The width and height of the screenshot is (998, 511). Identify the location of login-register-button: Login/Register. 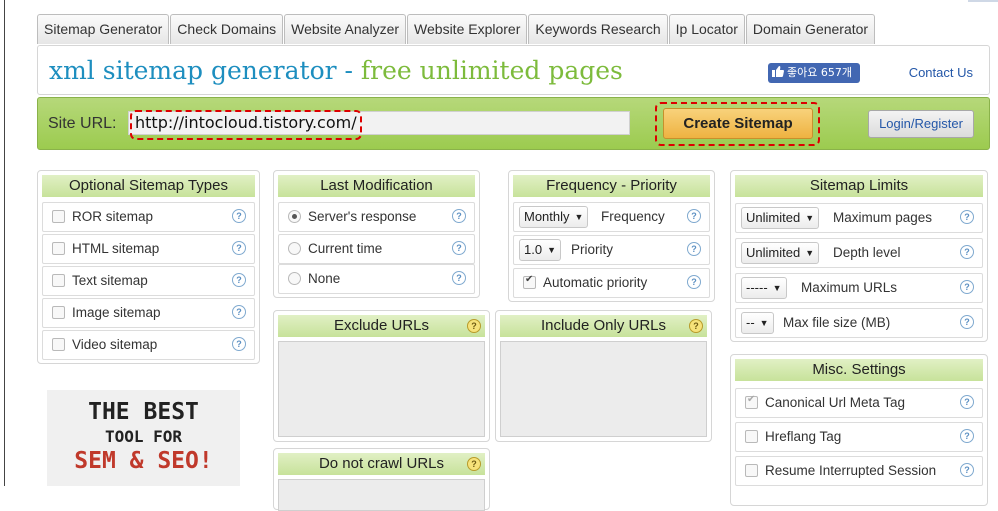
(921, 124).